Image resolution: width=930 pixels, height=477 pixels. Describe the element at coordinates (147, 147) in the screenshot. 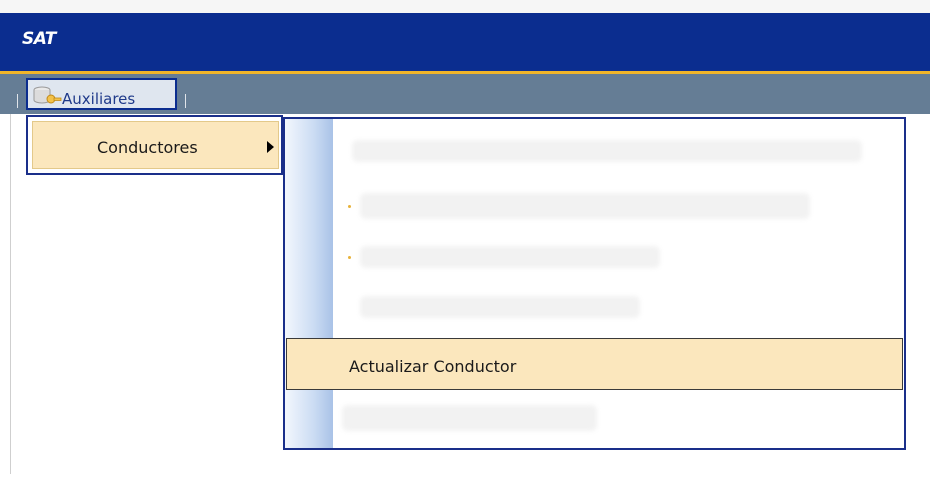

I see `menu-item-conductores-label: Conductores` at that location.